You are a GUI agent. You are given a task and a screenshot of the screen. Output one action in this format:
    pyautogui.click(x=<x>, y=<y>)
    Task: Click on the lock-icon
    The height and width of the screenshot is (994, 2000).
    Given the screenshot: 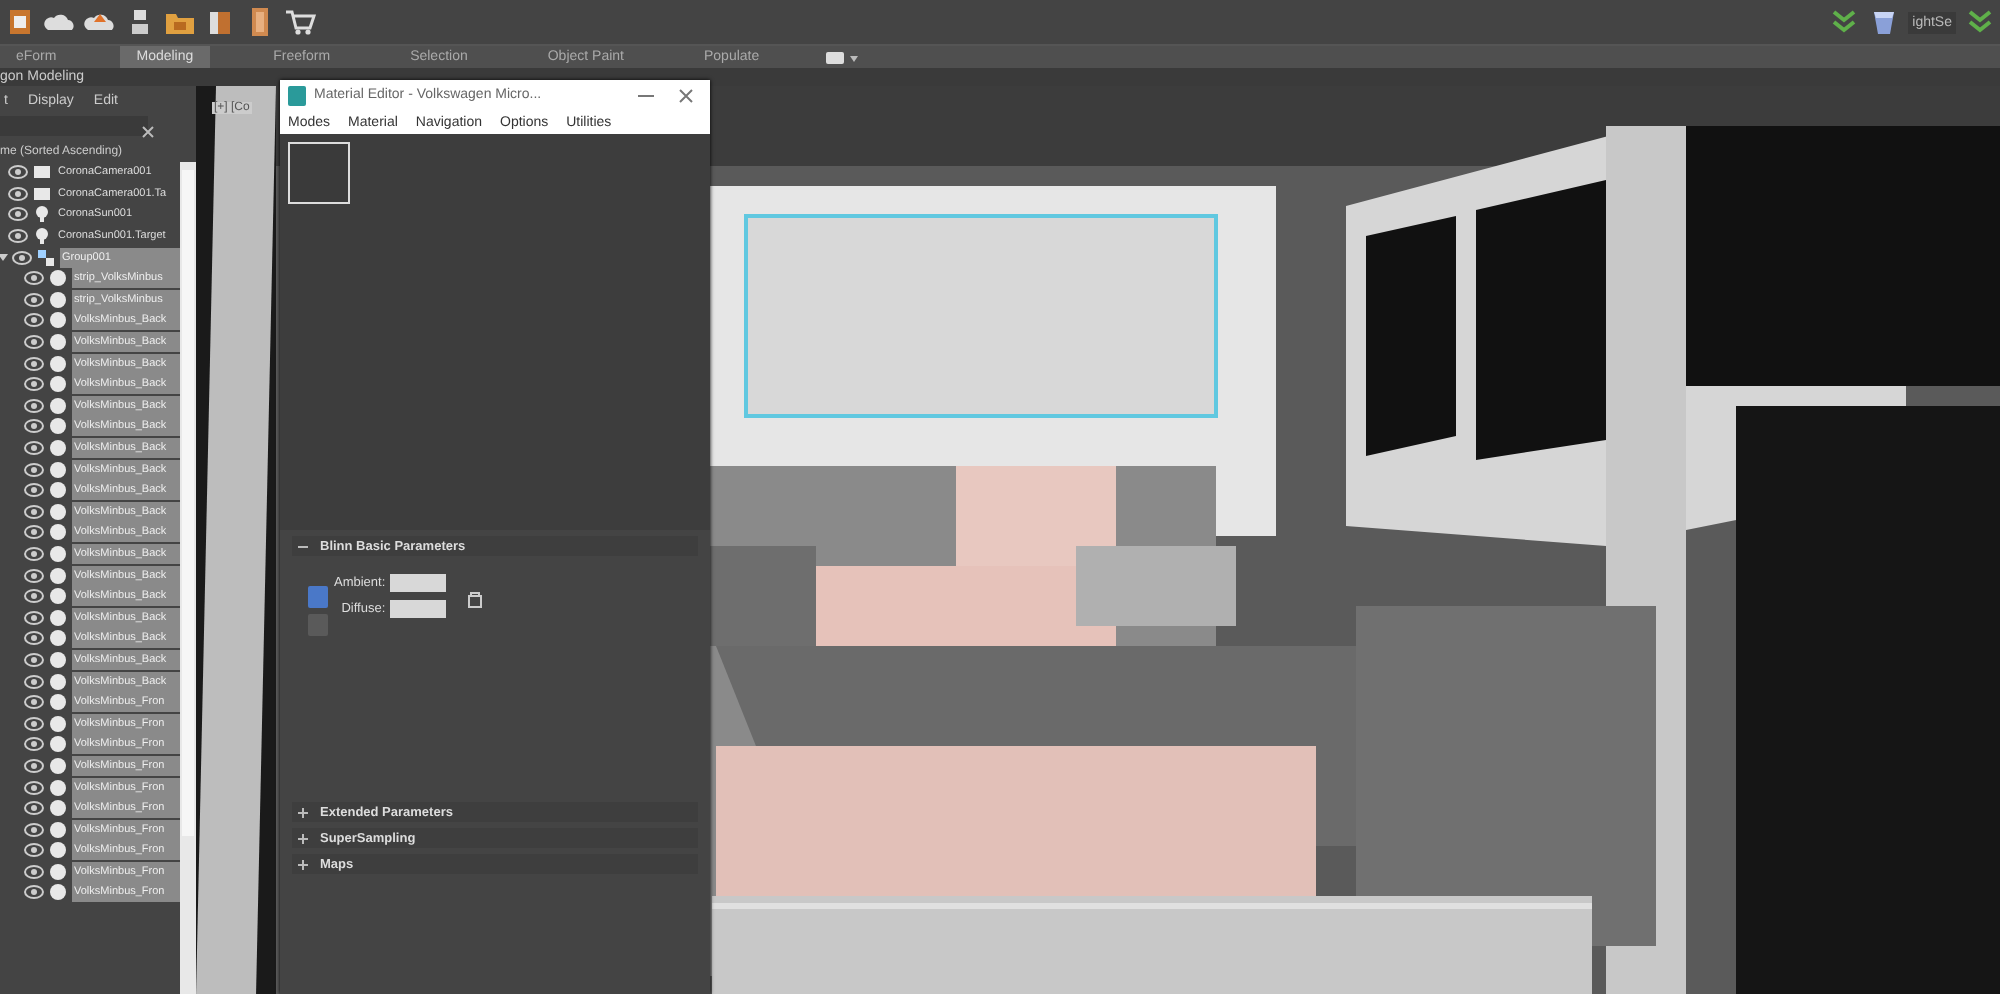 What is the action you would take?
    pyautogui.click(x=474, y=599)
    